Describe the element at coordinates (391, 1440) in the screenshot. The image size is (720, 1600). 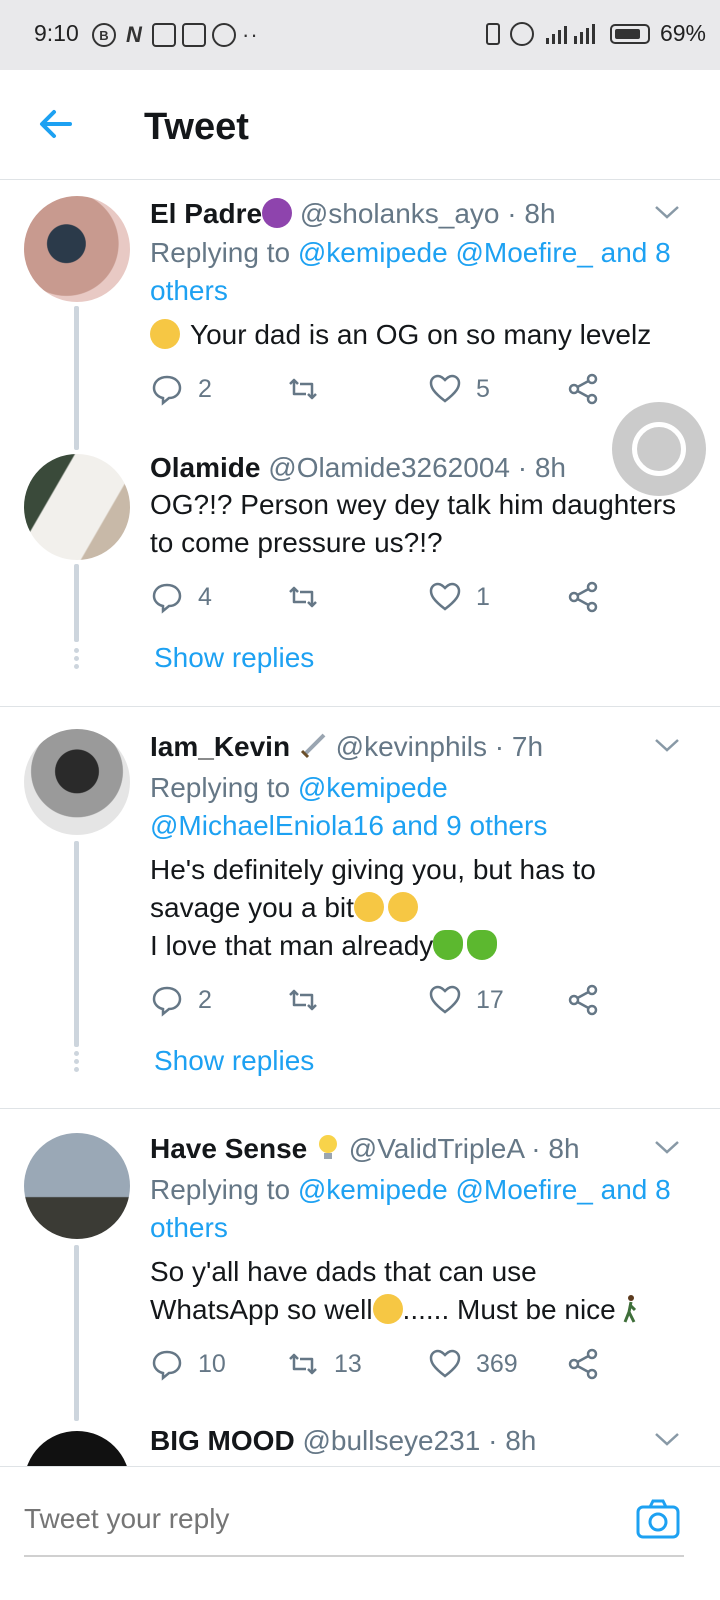
I see `user-handle: @bullseye231` at that location.